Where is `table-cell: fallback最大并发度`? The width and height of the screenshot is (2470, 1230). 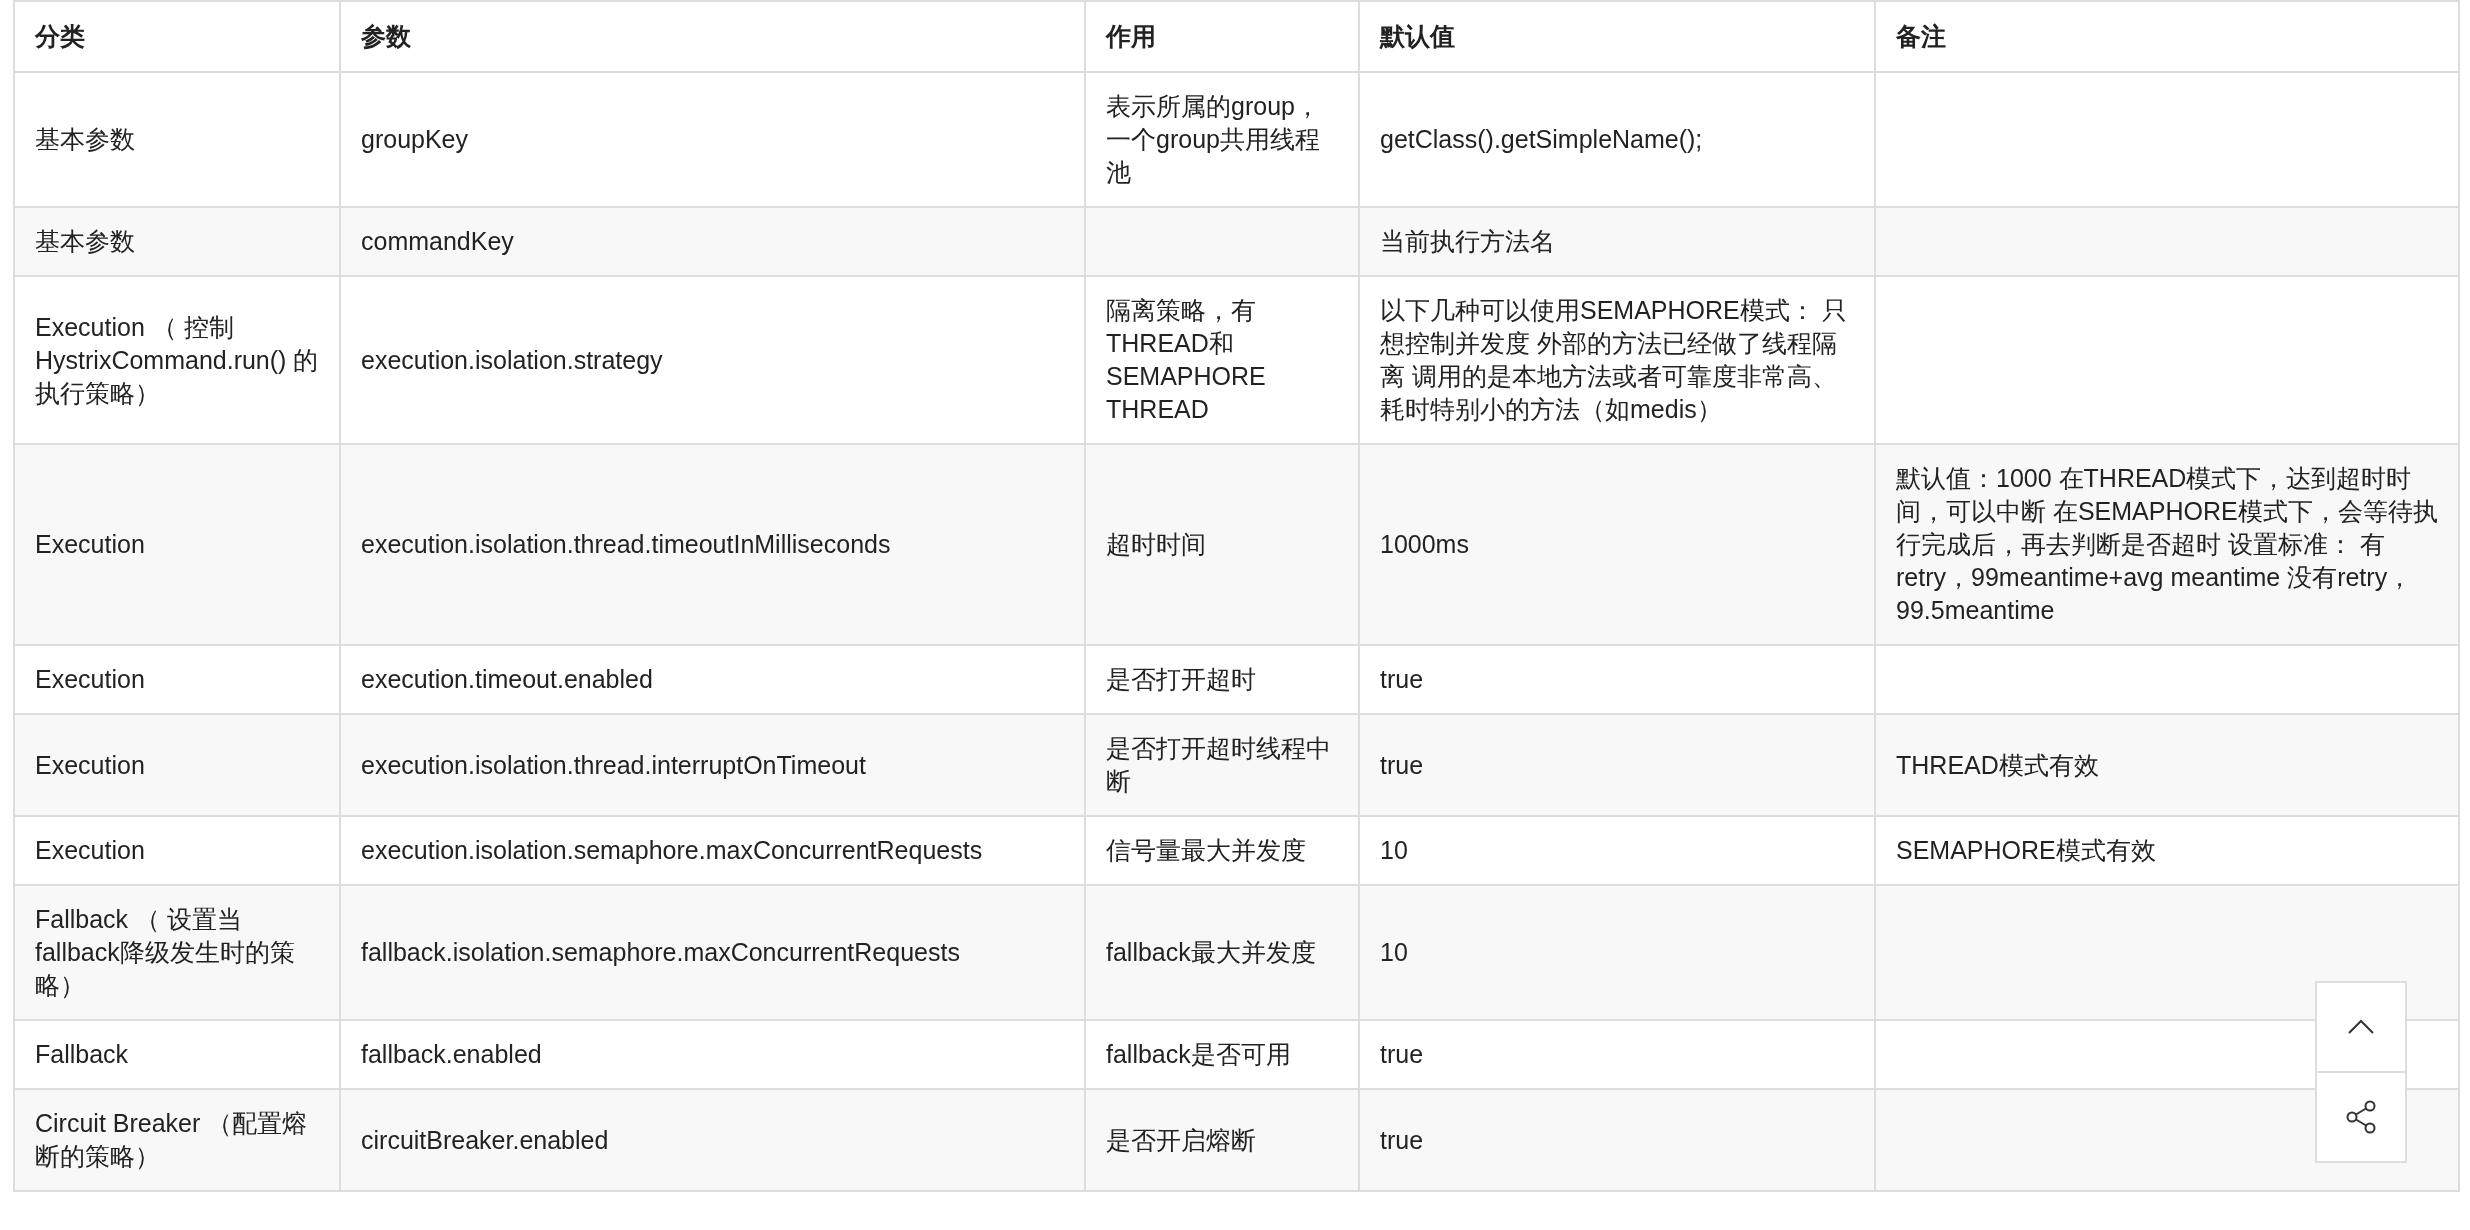
table-cell: fallback最大并发度 is located at coordinates (1211, 952).